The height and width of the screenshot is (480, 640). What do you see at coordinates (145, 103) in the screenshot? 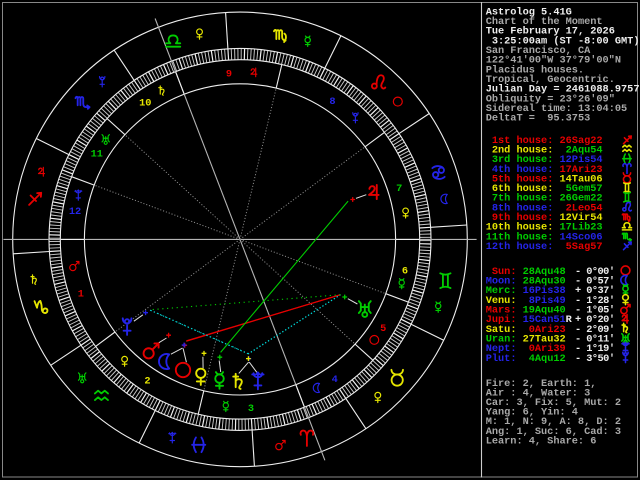
I see `svg-text: 10` at bounding box center [145, 103].